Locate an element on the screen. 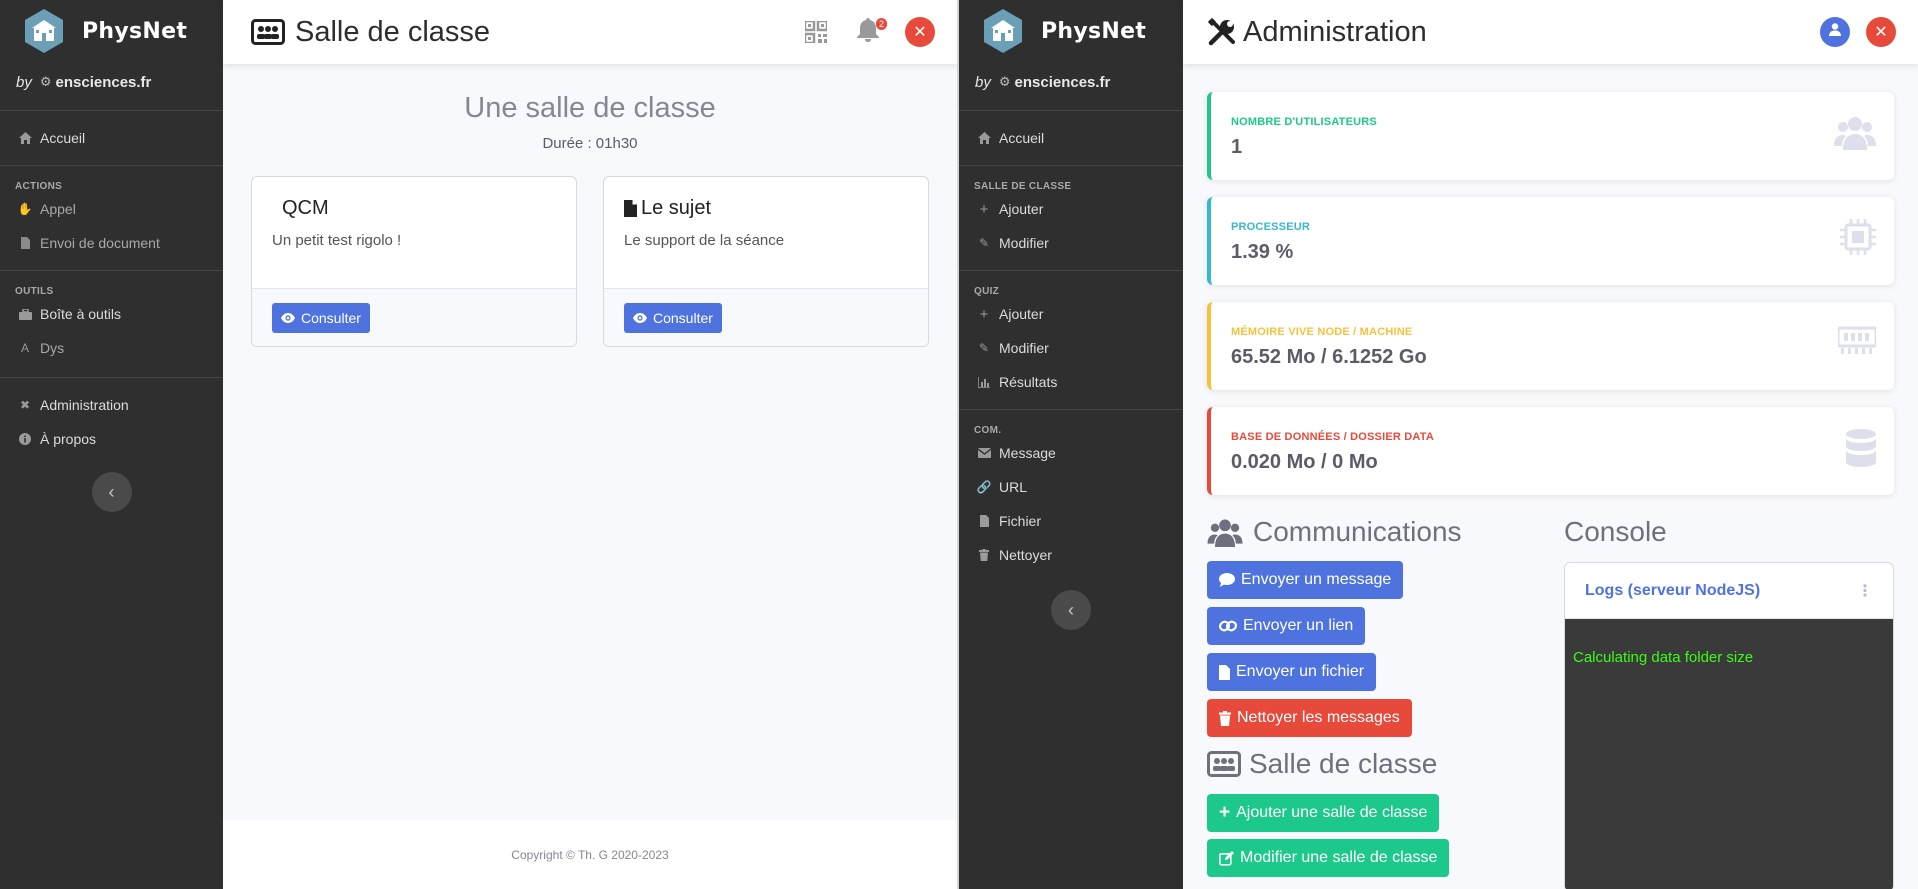  card-footer: Consulter is located at coordinates (414, 317).